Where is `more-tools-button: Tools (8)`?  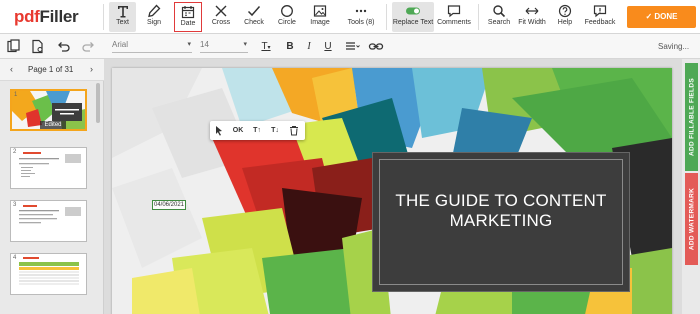 more-tools-button: Tools (8) is located at coordinates (361, 17).